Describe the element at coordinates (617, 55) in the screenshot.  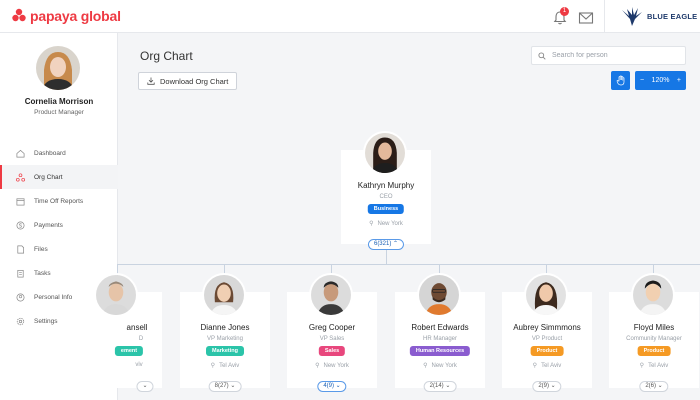
I see `search-input` at that location.